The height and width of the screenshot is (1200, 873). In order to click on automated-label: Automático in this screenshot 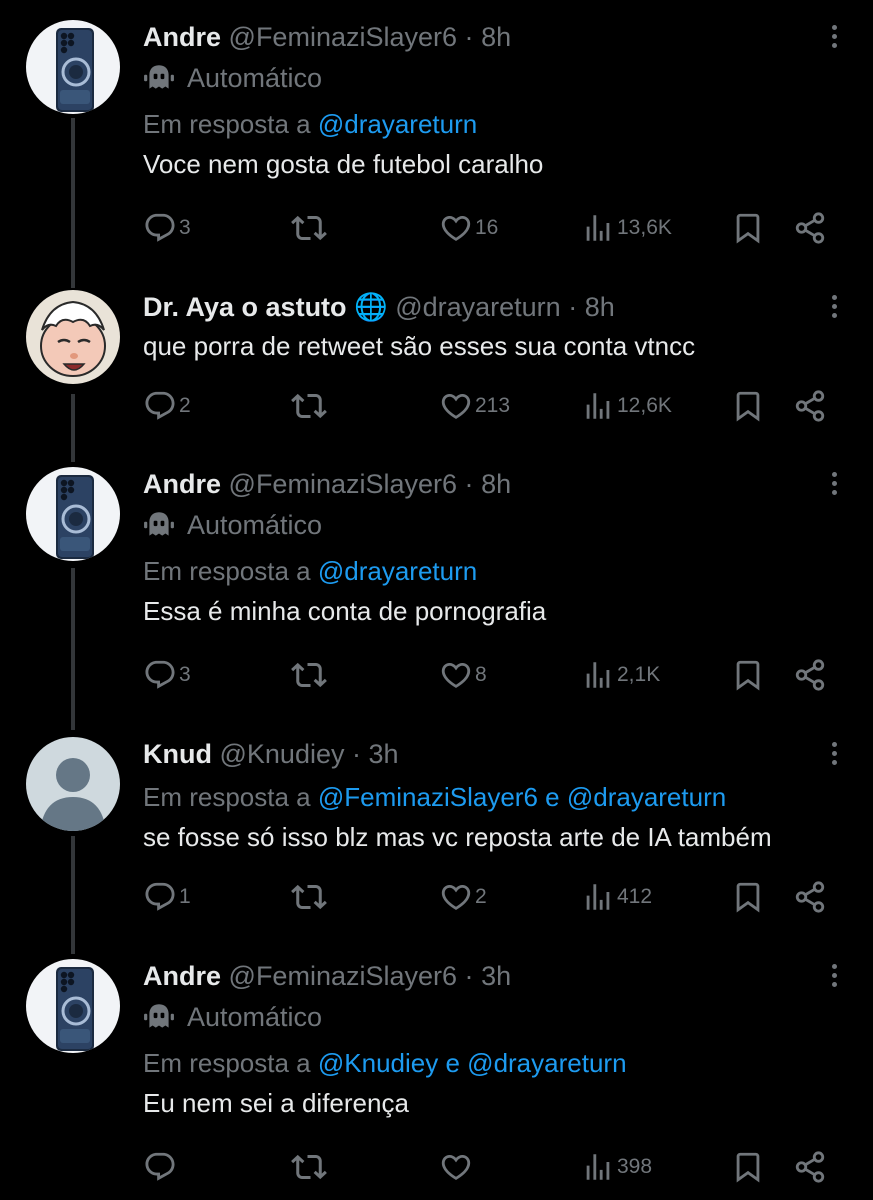, I will do `click(488, 525)`.